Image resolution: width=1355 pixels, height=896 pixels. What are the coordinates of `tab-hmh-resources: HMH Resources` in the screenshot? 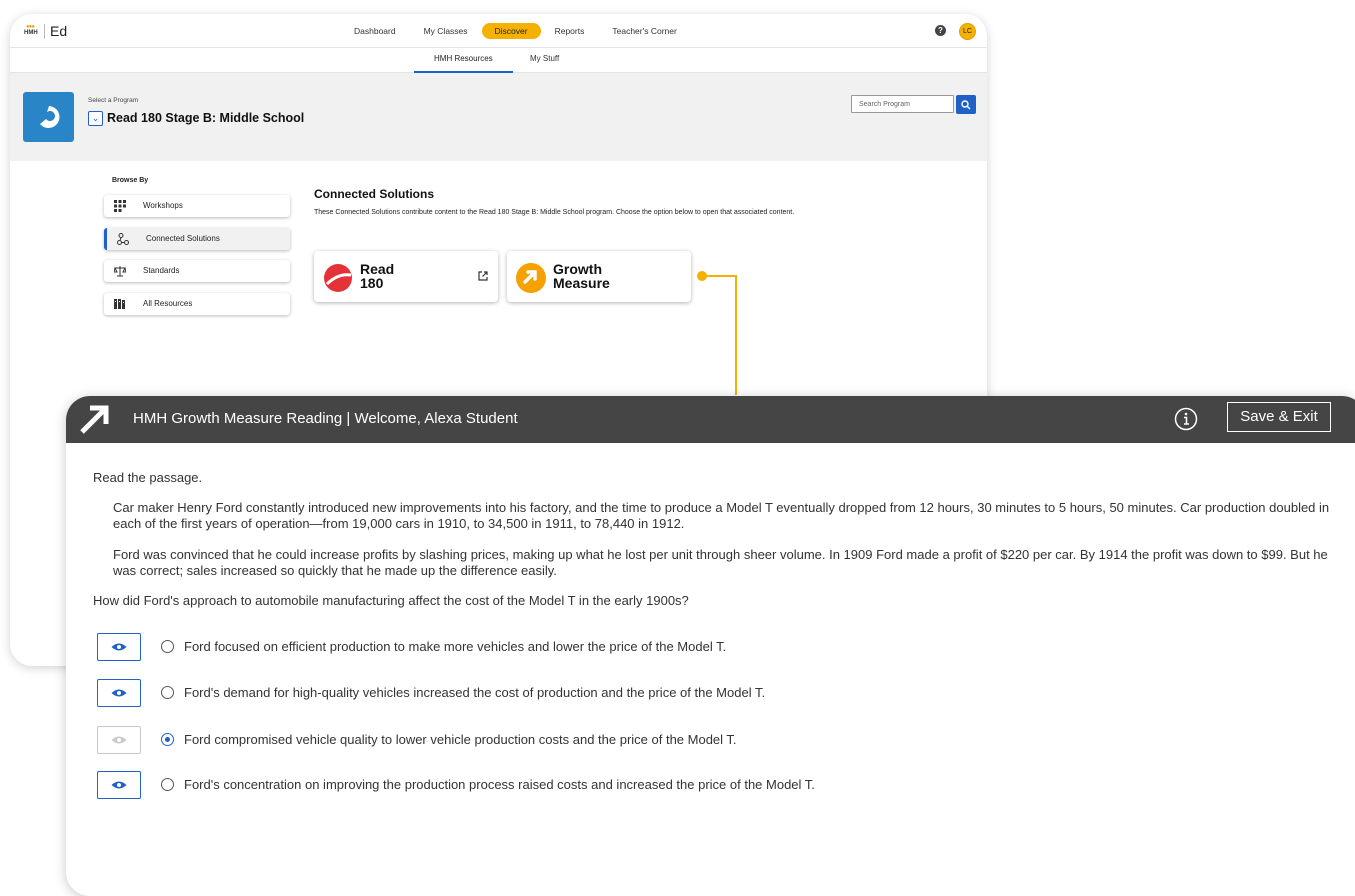 It's located at (463, 60).